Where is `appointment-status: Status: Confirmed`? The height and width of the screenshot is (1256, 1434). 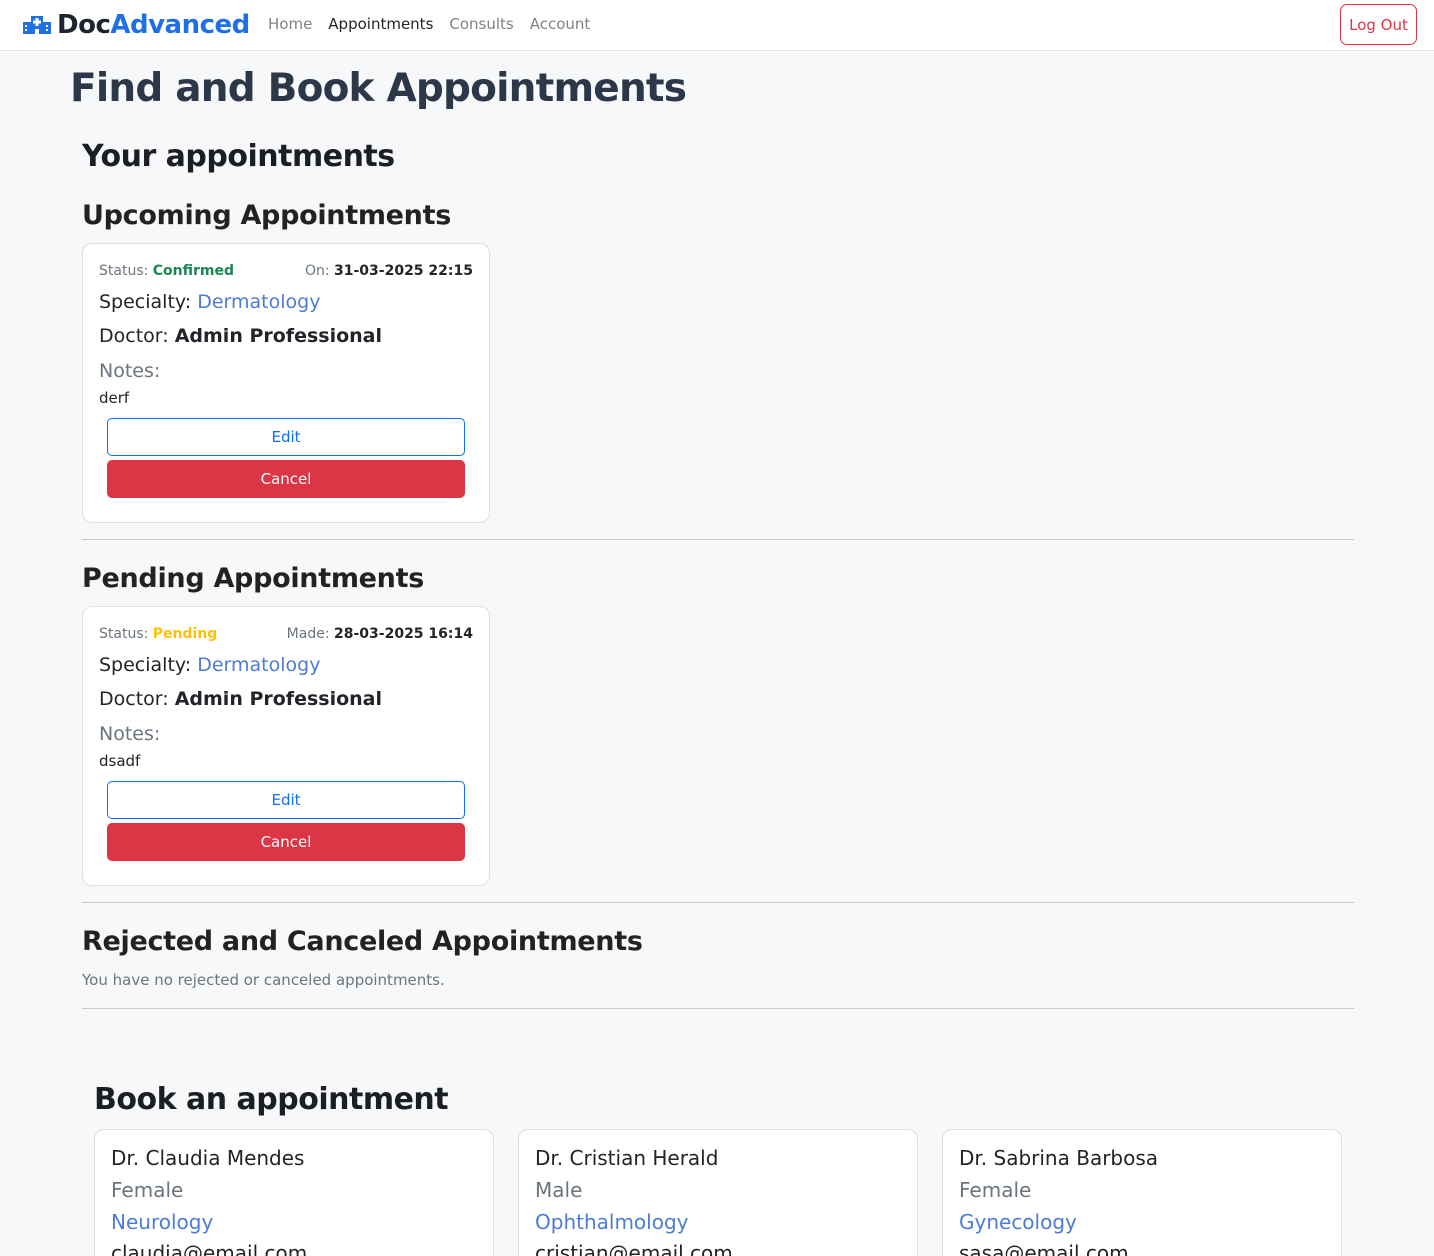 appointment-status: Status: Confirmed is located at coordinates (166, 271).